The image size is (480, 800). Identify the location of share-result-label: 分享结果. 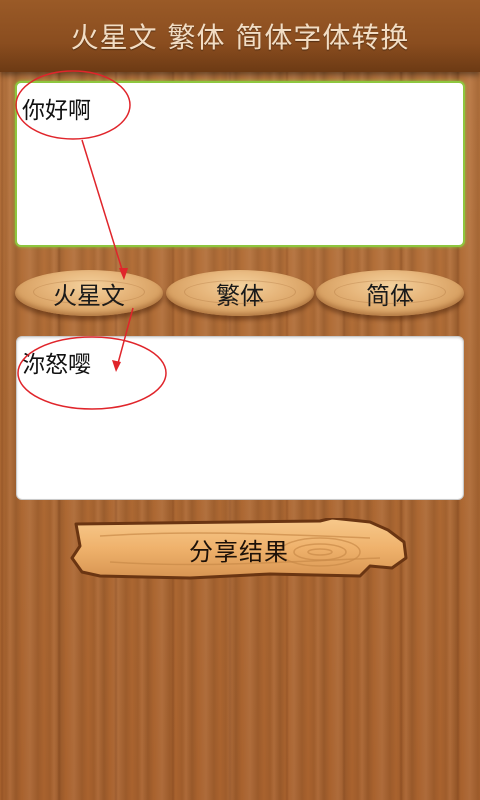
(239, 551).